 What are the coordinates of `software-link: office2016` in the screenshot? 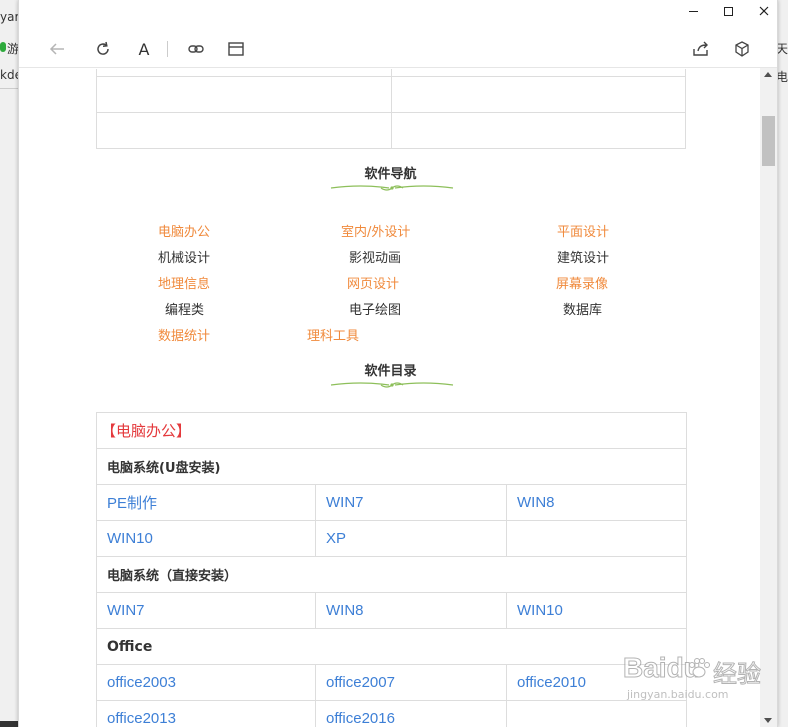 It's located at (360, 718).